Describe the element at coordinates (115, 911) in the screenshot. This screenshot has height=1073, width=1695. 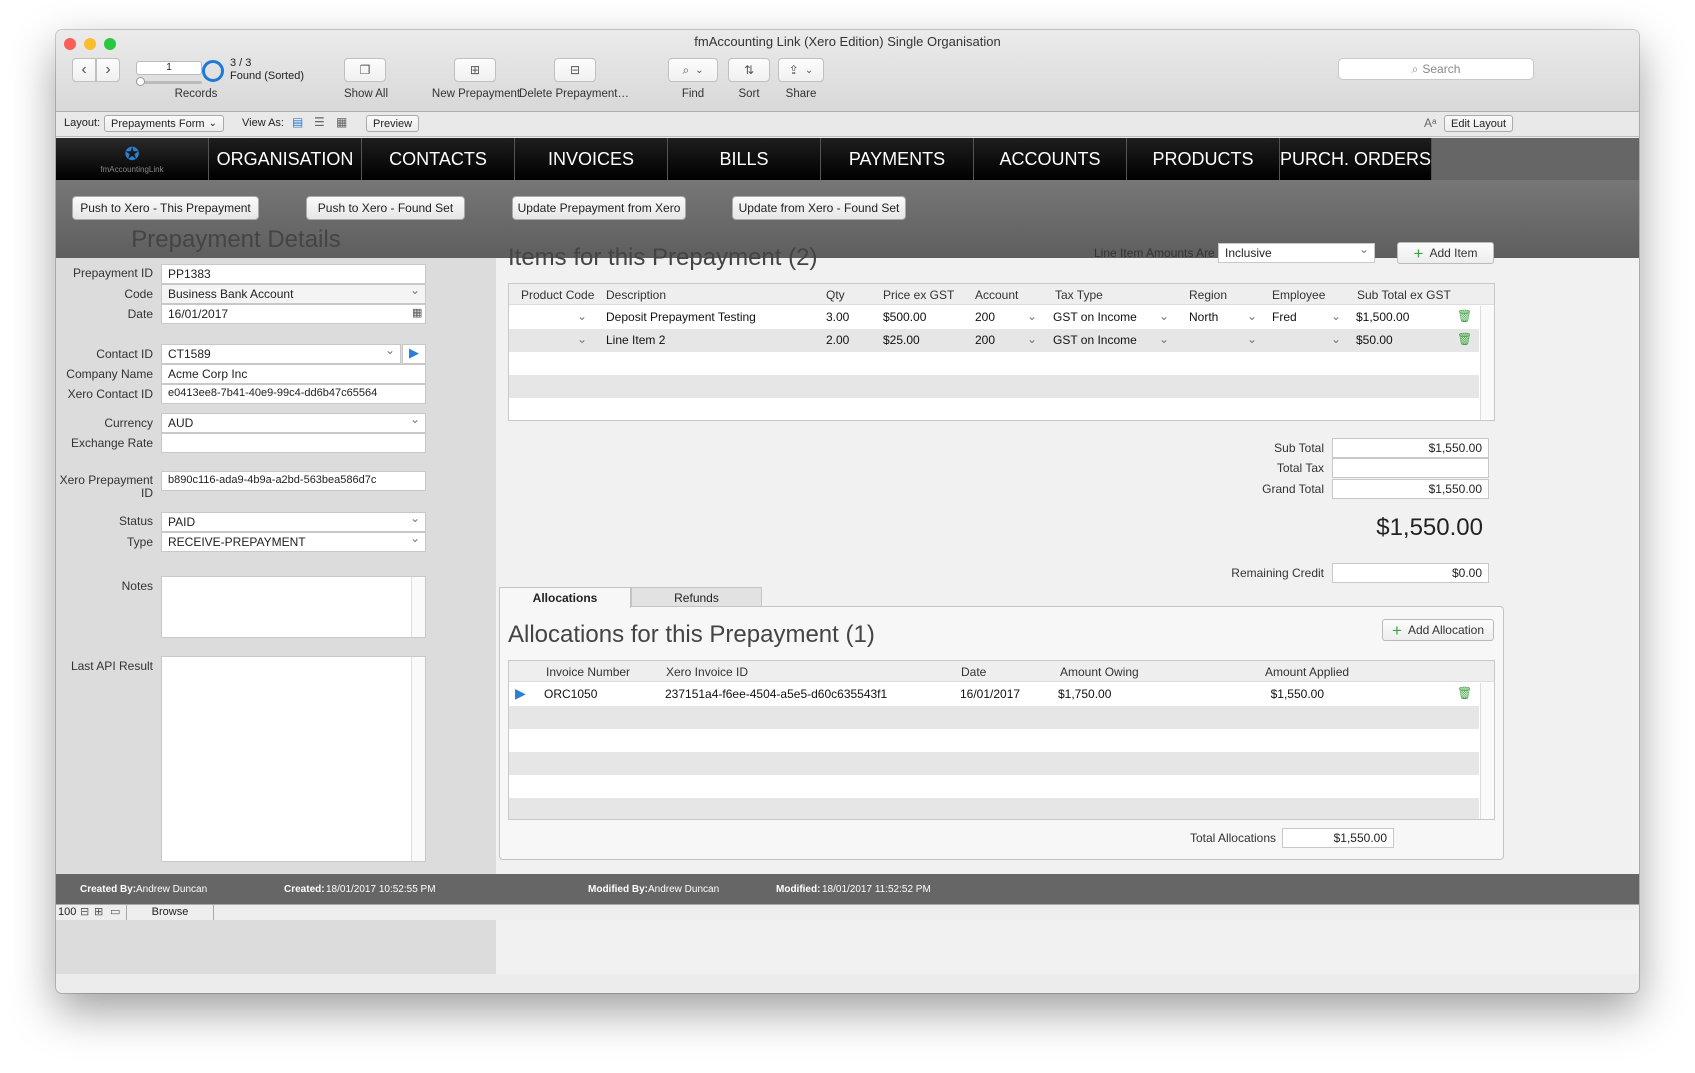
I see `toggle-toolbar-icon: ▭` at that location.